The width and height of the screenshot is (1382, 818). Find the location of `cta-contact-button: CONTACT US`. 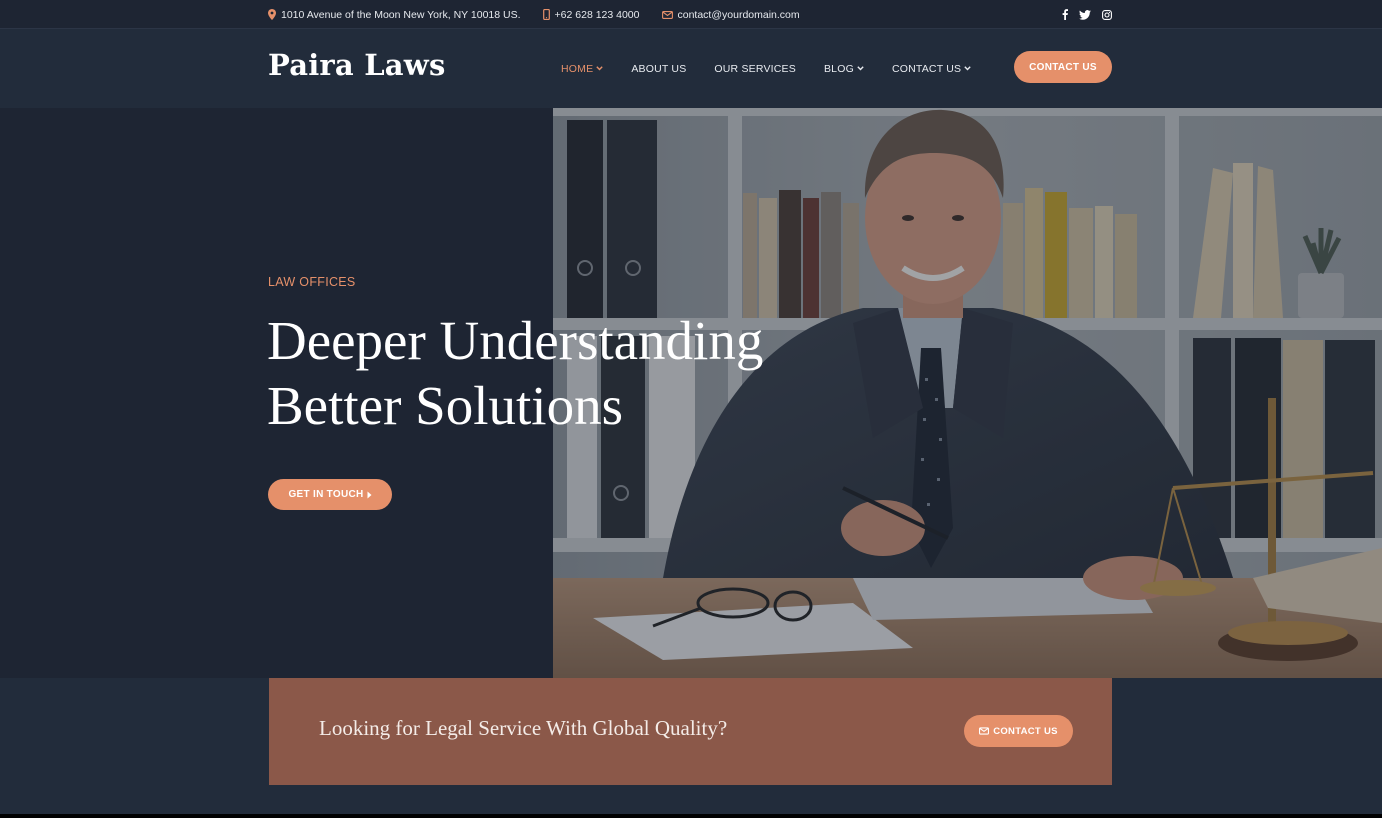

cta-contact-button: CONTACT US is located at coordinates (1018, 731).